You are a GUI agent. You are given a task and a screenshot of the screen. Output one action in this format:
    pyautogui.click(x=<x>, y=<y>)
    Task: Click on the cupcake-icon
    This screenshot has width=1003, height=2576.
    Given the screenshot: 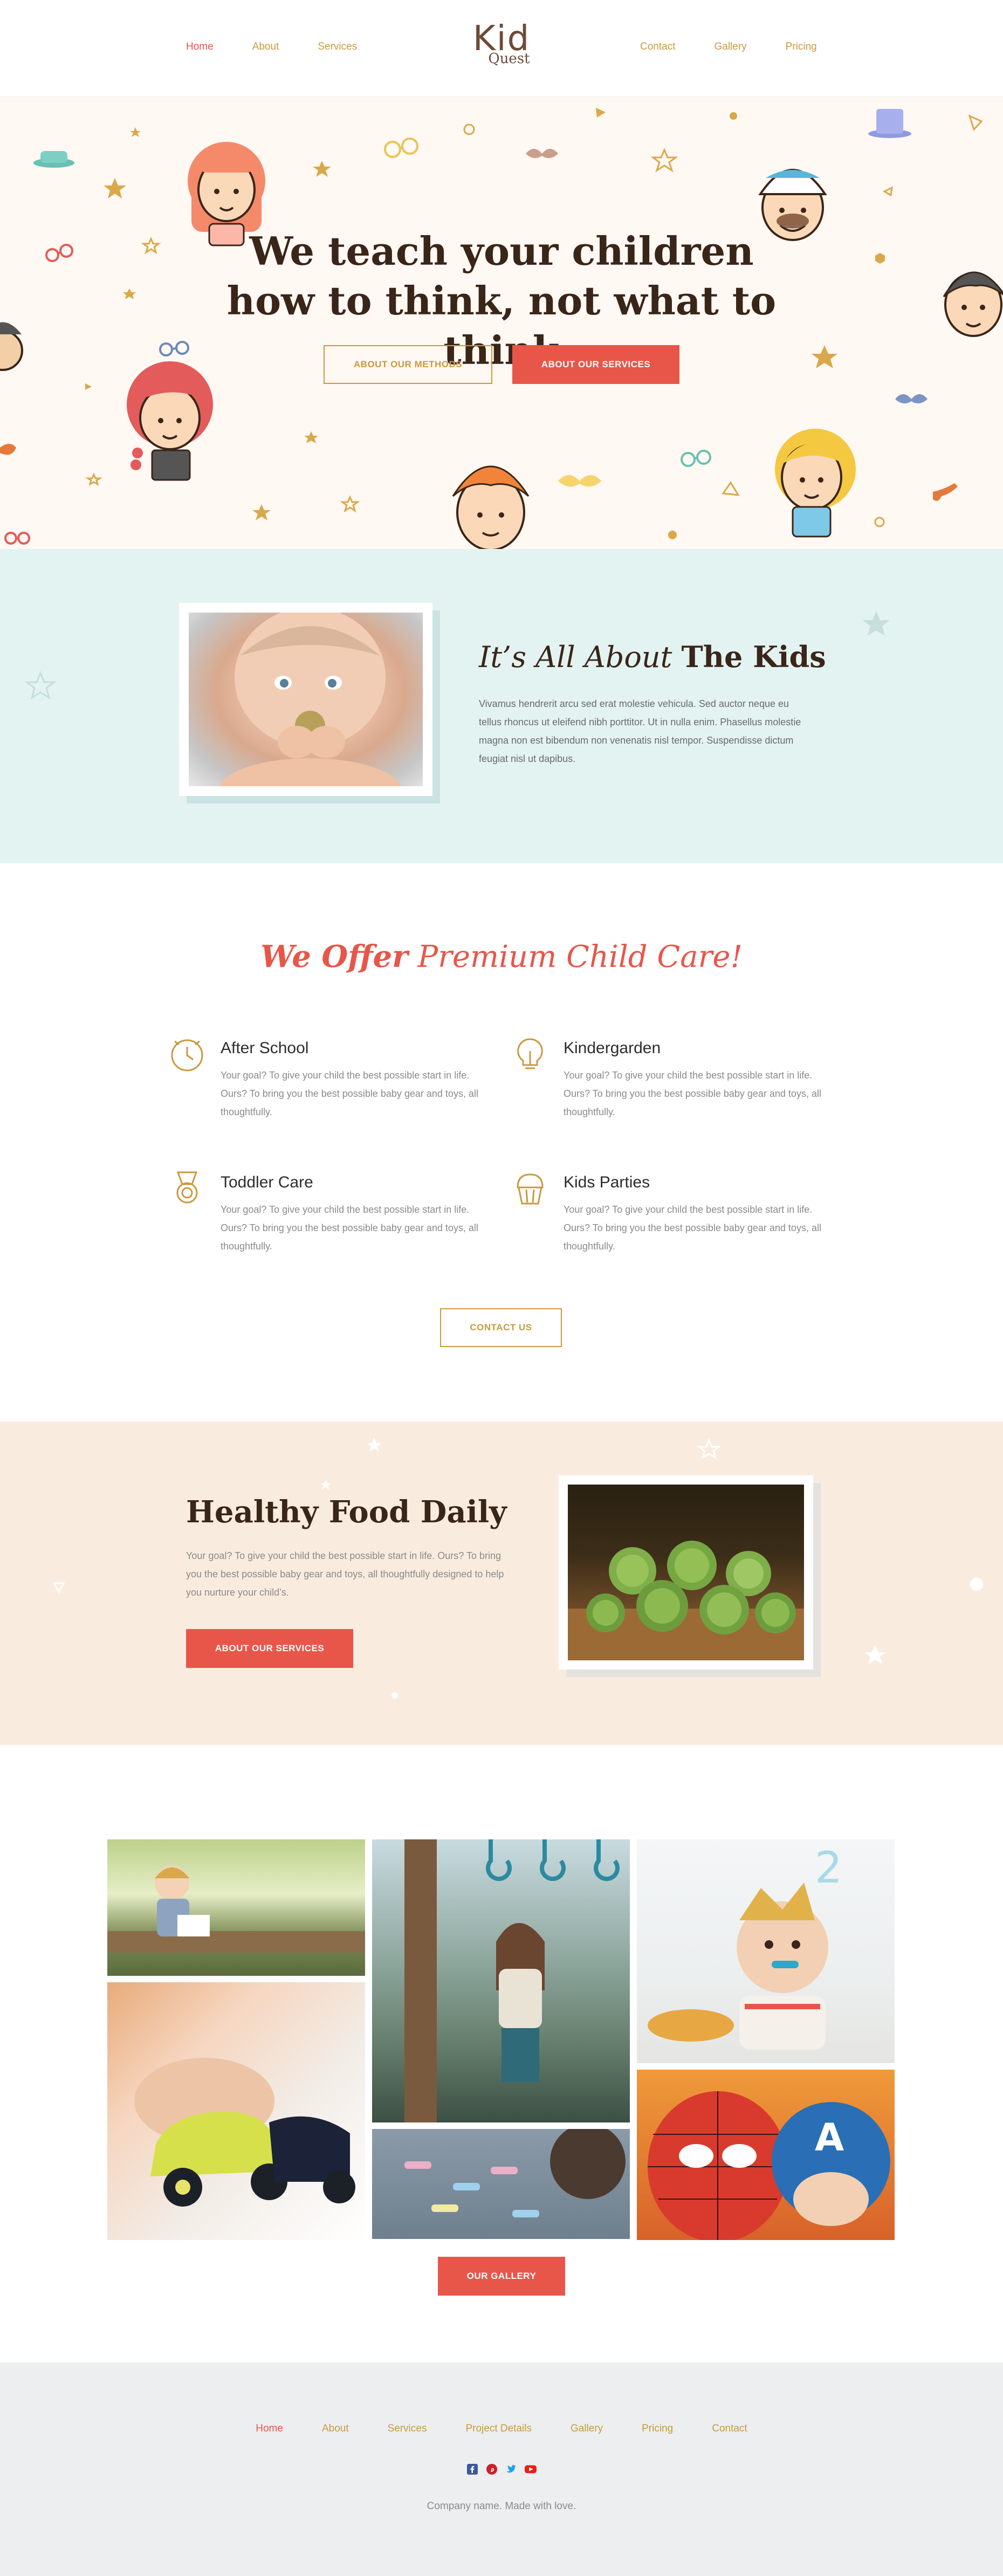 What is the action you would take?
    pyautogui.click(x=531, y=1189)
    